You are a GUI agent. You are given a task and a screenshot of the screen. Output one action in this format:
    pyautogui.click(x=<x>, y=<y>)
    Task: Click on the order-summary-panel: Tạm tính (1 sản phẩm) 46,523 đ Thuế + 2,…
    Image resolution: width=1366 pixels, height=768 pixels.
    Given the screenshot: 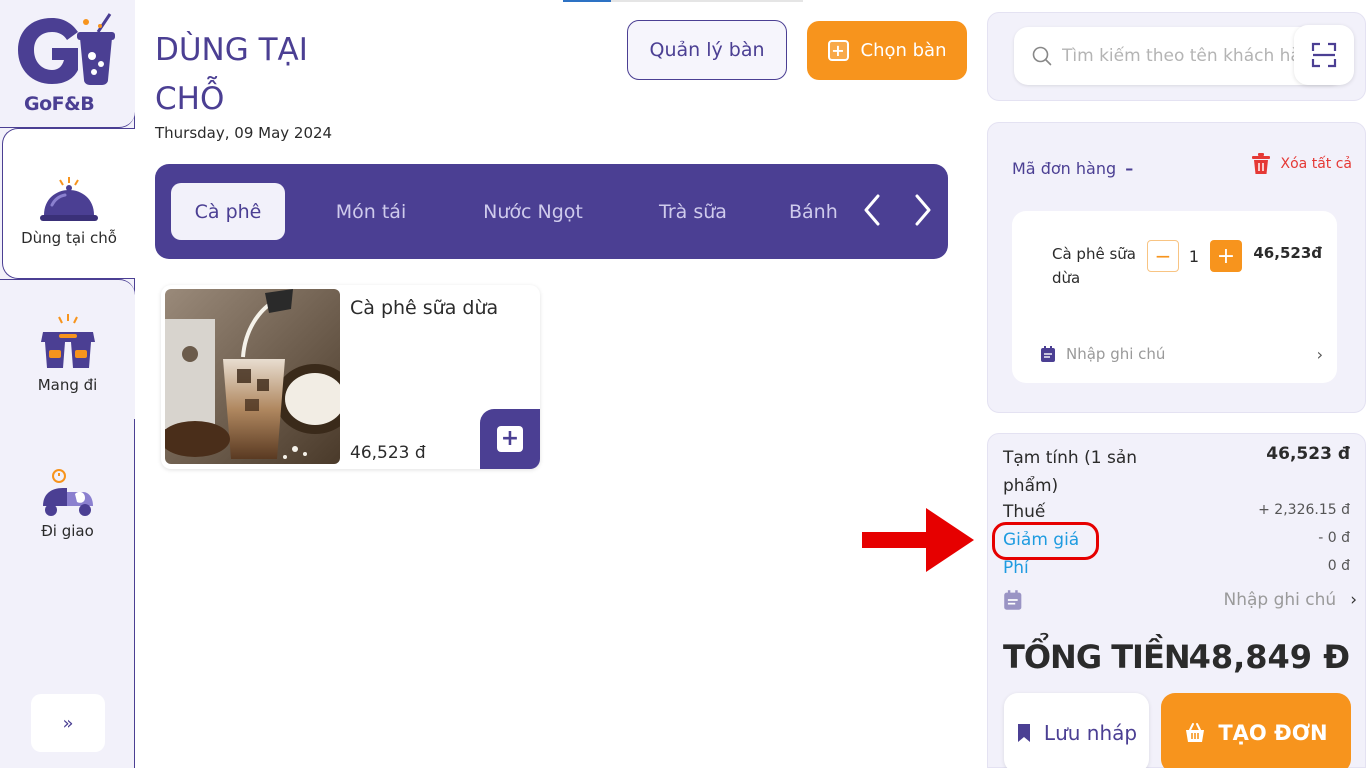 What is the action you would take?
    pyautogui.click(x=1176, y=600)
    